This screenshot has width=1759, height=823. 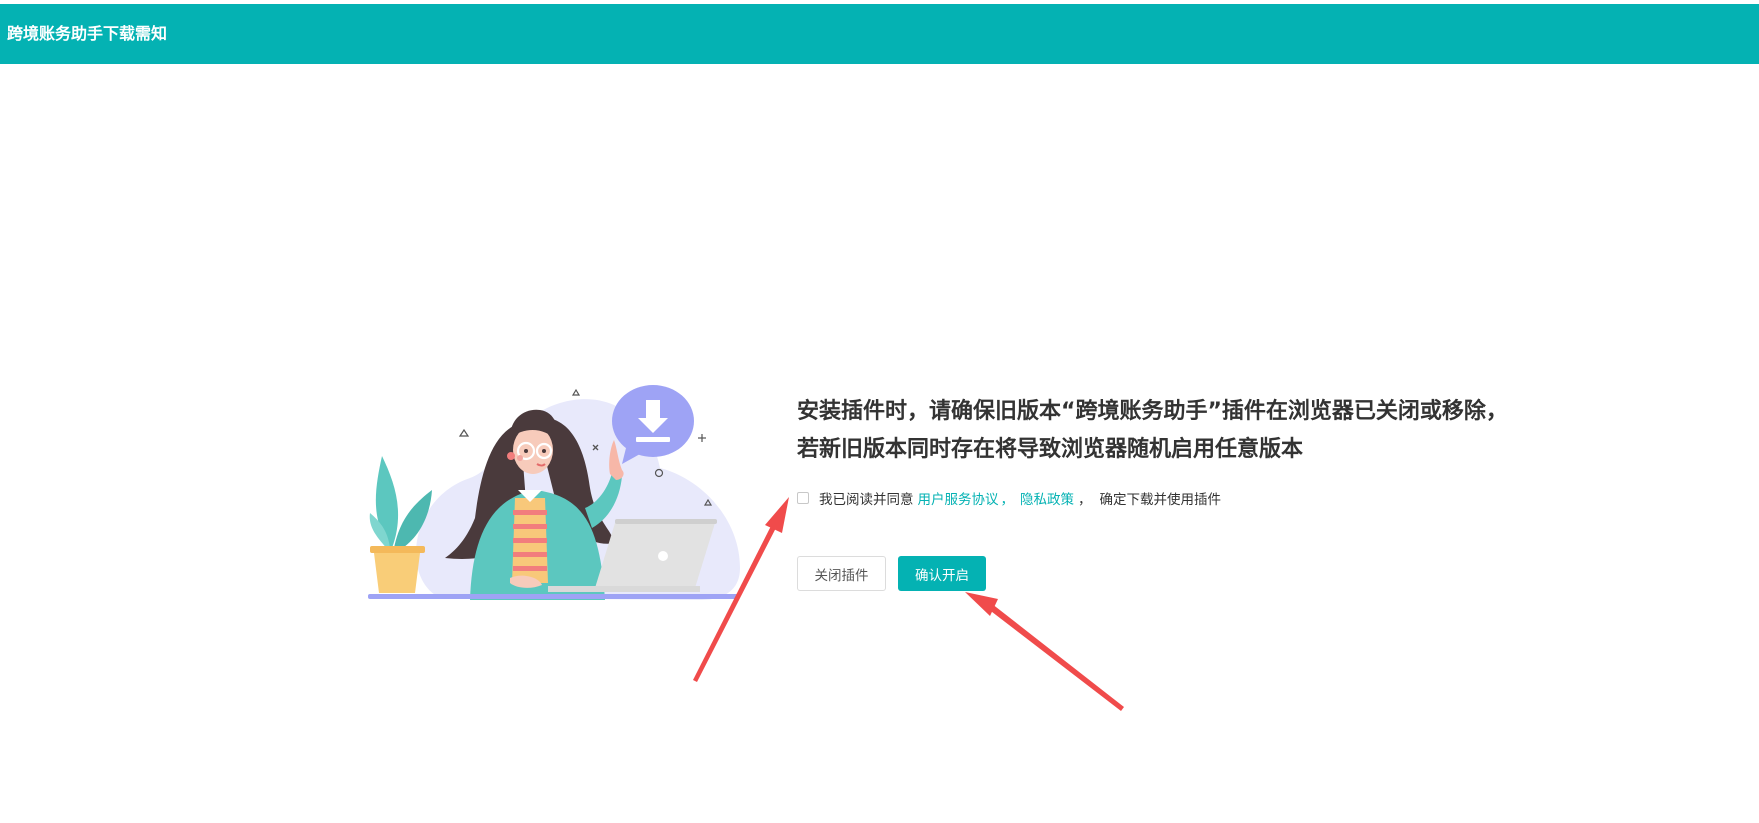 What do you see at coordinates (1044, 651) in the screenshot?
I see `arrow-to-confirm-icon` at bounding box center [1044, 651].